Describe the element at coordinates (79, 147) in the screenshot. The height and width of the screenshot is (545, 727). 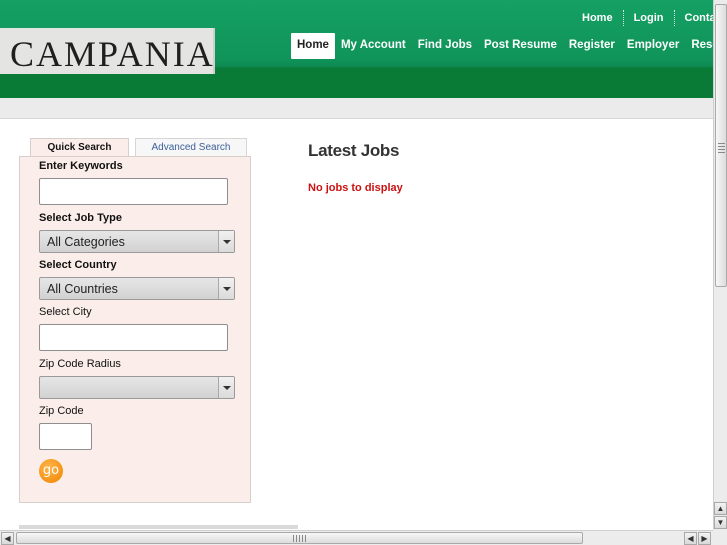
I see `tab-quick-search: Quick Search` at that location.